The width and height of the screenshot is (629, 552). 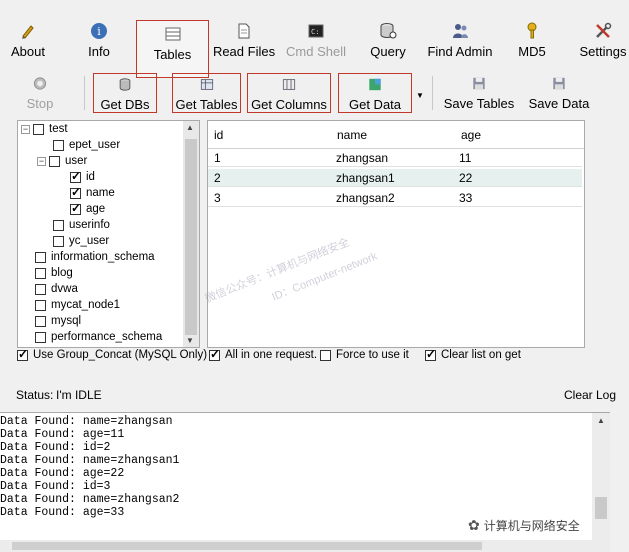 What do you see at coordinates (190, 340) in the screenshot?
I see `scroll-down-icon: ▼` at bounding box center [190, 340].